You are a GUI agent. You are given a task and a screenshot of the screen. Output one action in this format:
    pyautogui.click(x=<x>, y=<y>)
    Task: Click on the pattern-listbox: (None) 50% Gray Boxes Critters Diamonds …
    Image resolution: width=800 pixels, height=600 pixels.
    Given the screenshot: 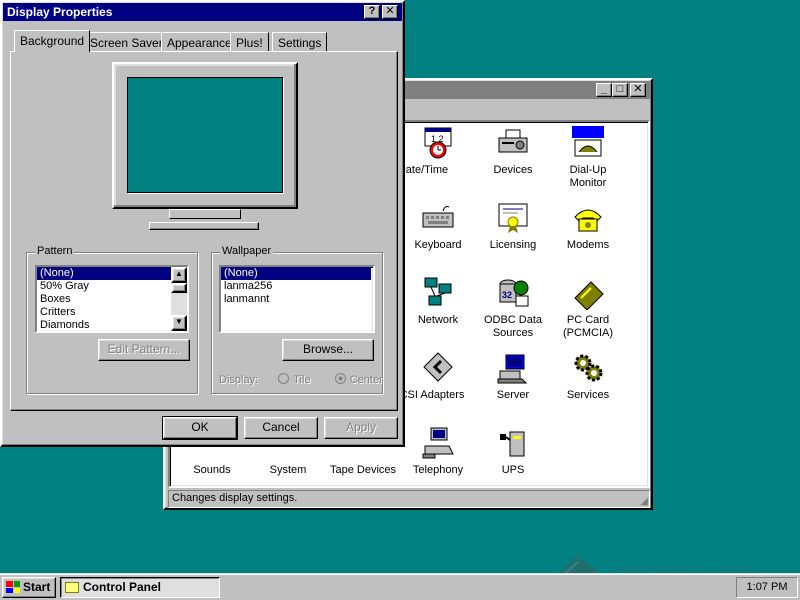 What is the action you would take?
    pyautogui.click(x=112, y=299)
    